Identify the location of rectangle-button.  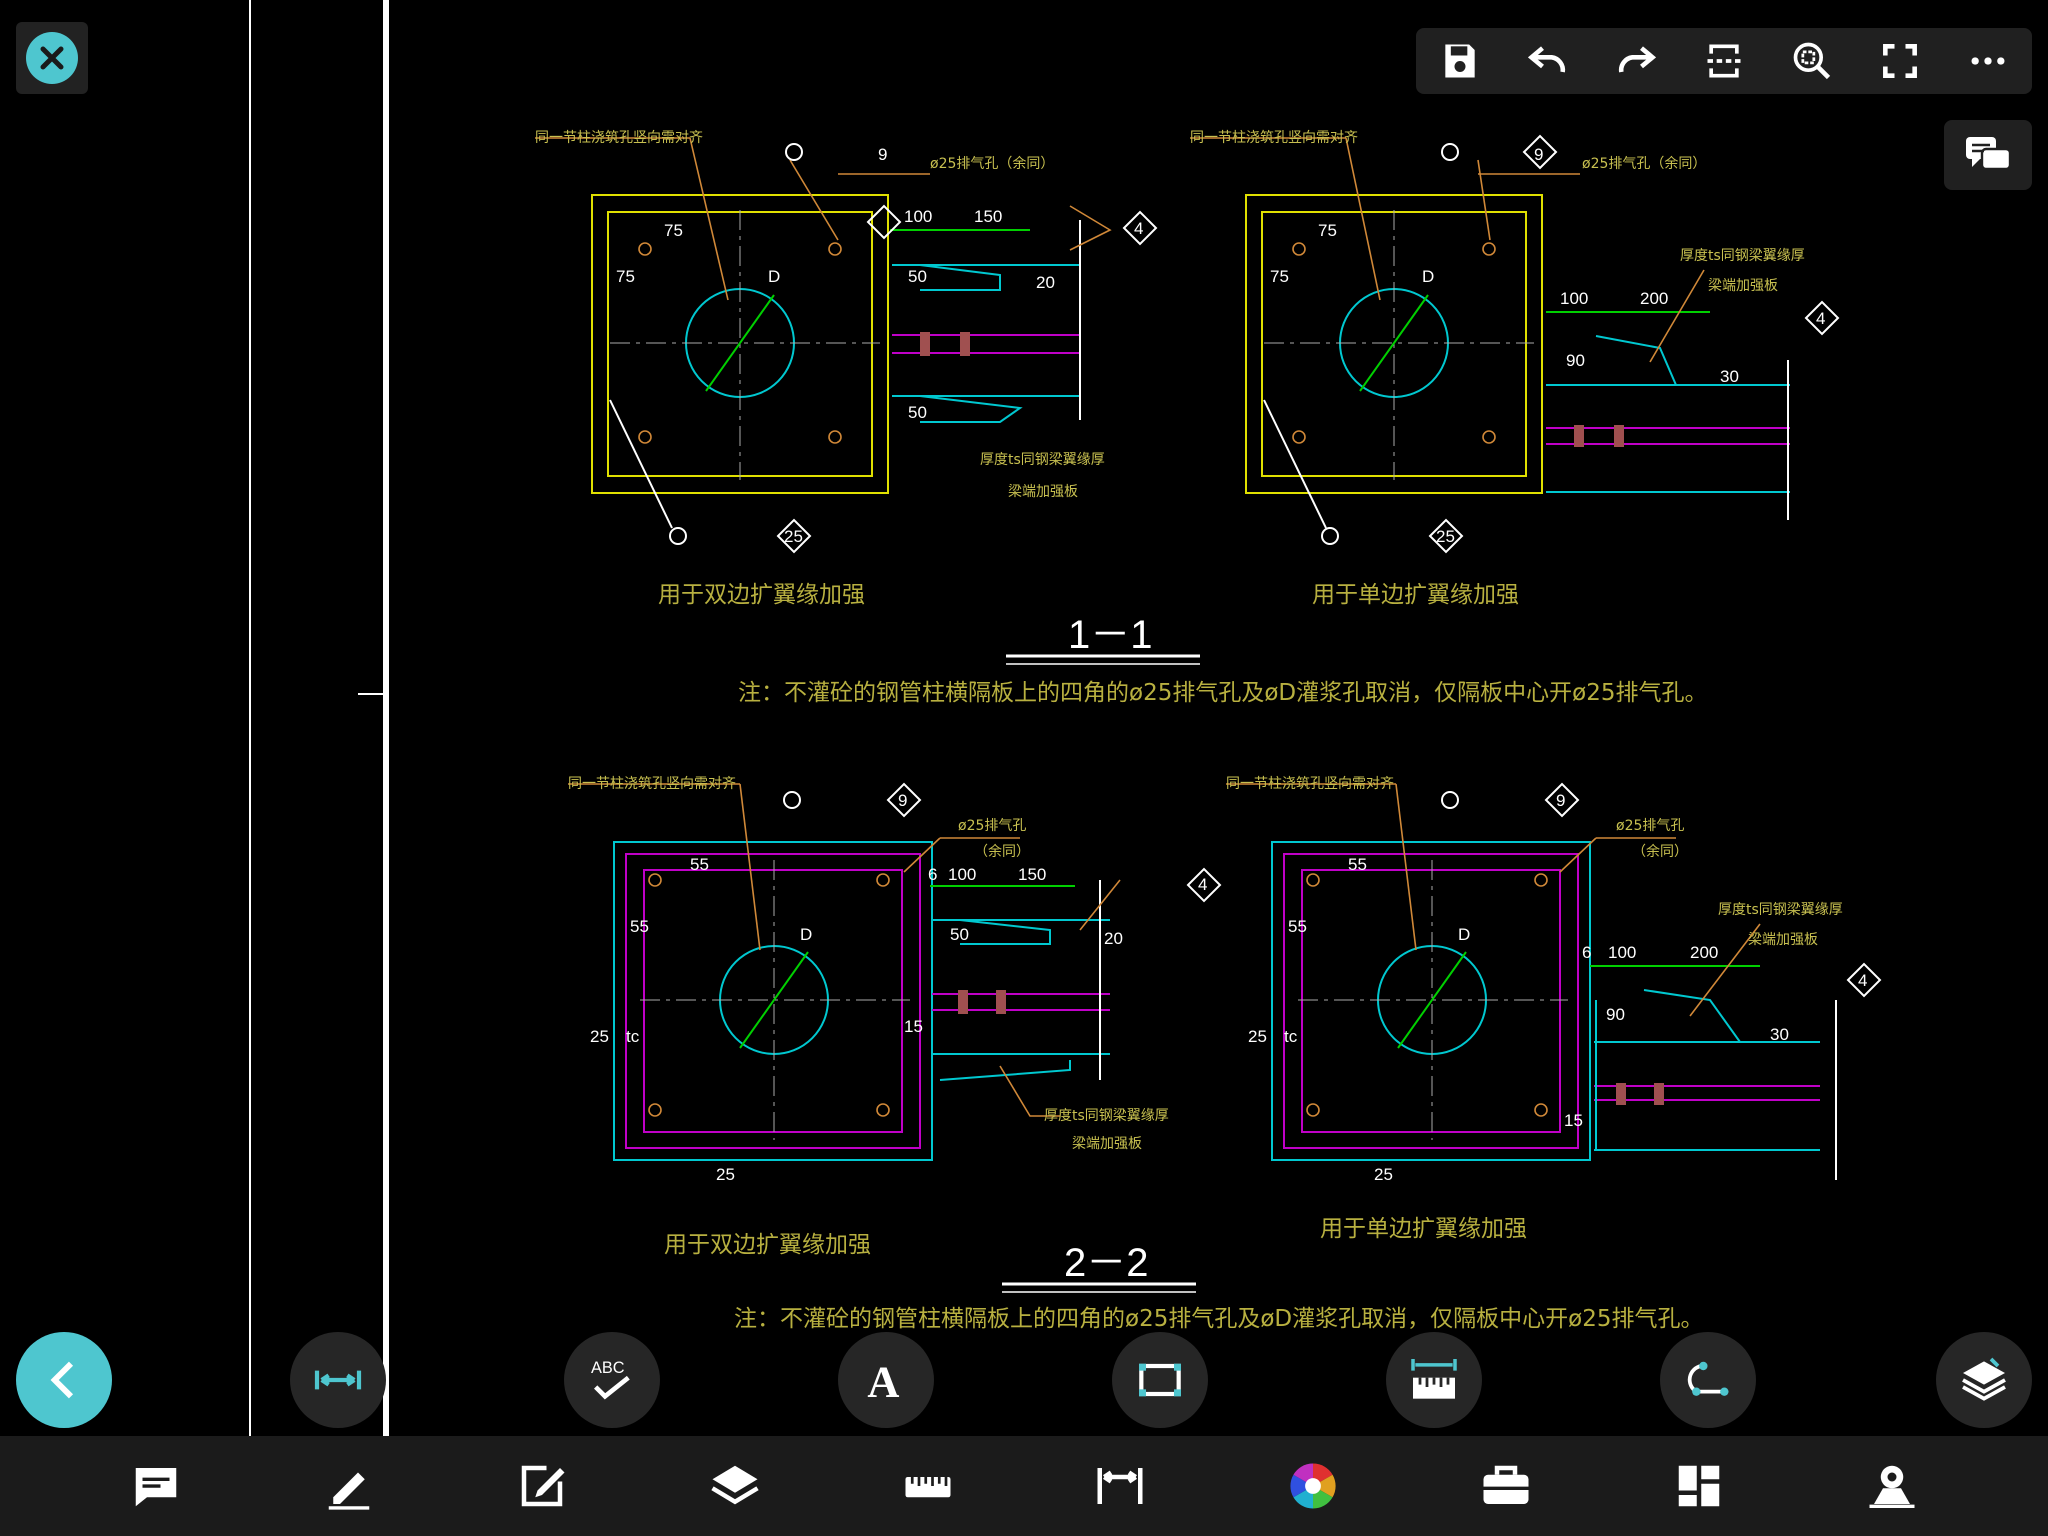
(1160, 1380).